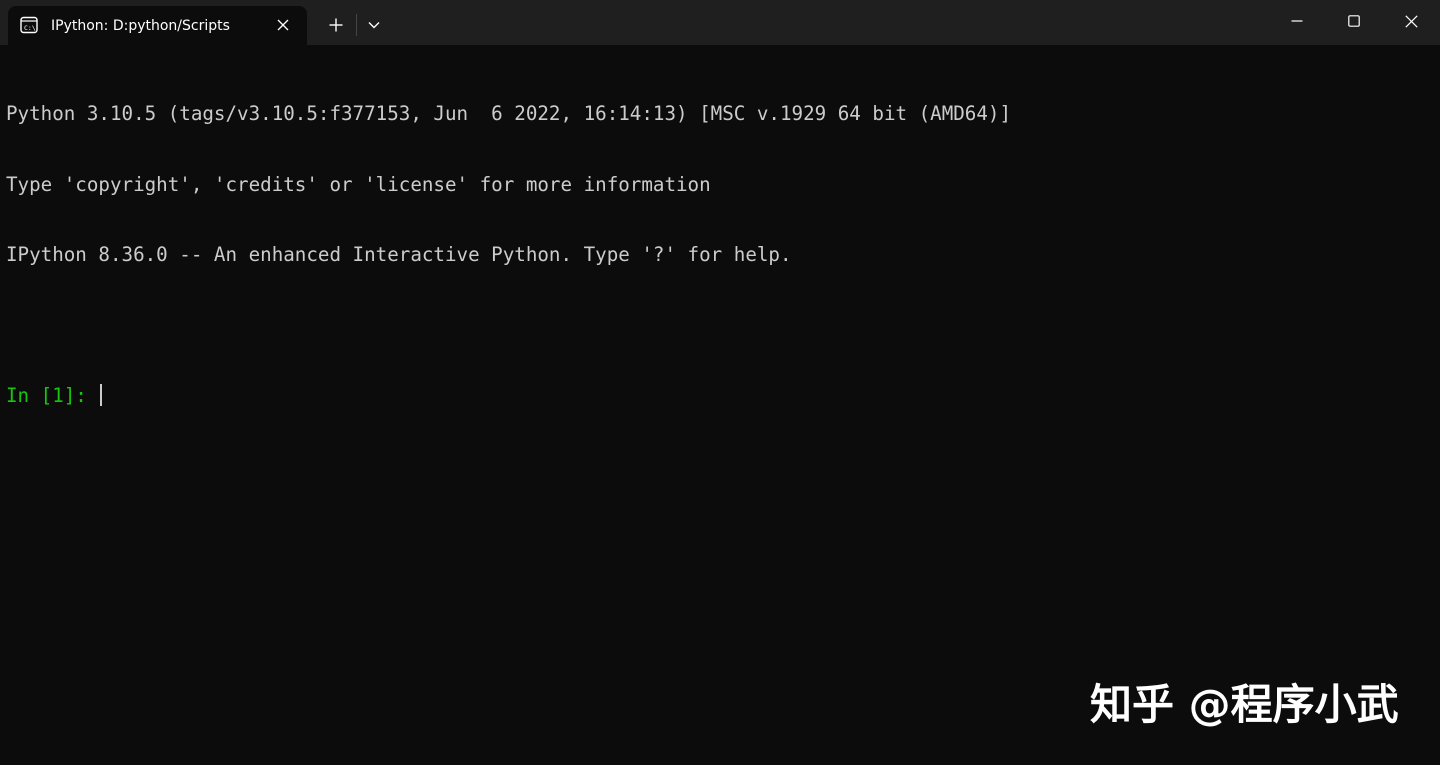 The image size is (1440, 765). I want to click on plus-icon, so click(336, 25).